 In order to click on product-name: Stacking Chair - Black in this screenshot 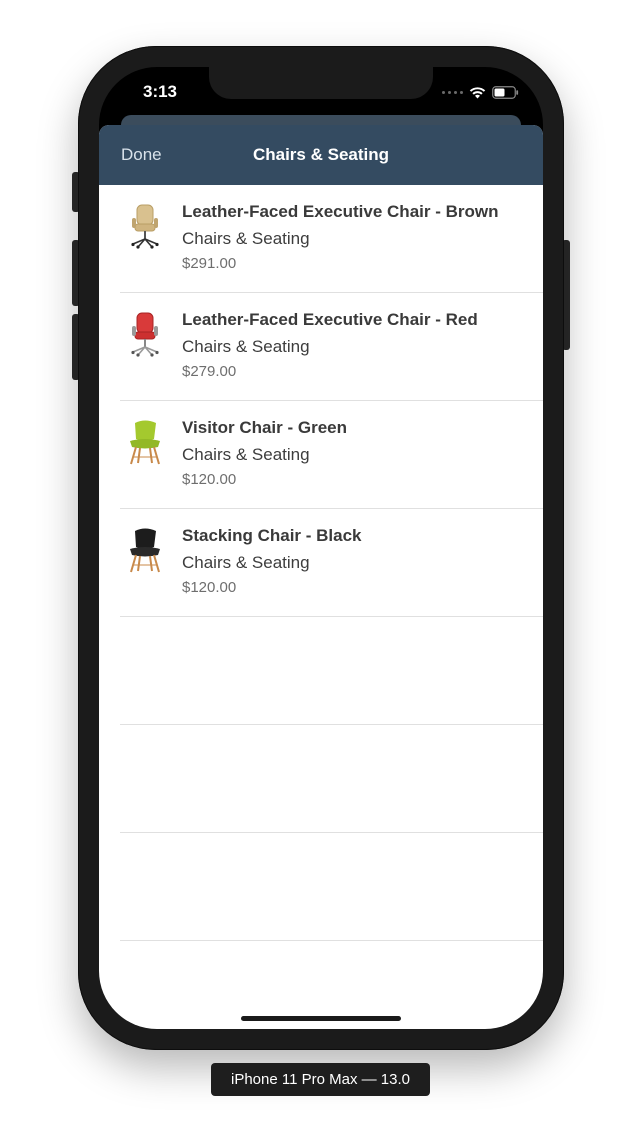, I will do `click(272, 535)`.